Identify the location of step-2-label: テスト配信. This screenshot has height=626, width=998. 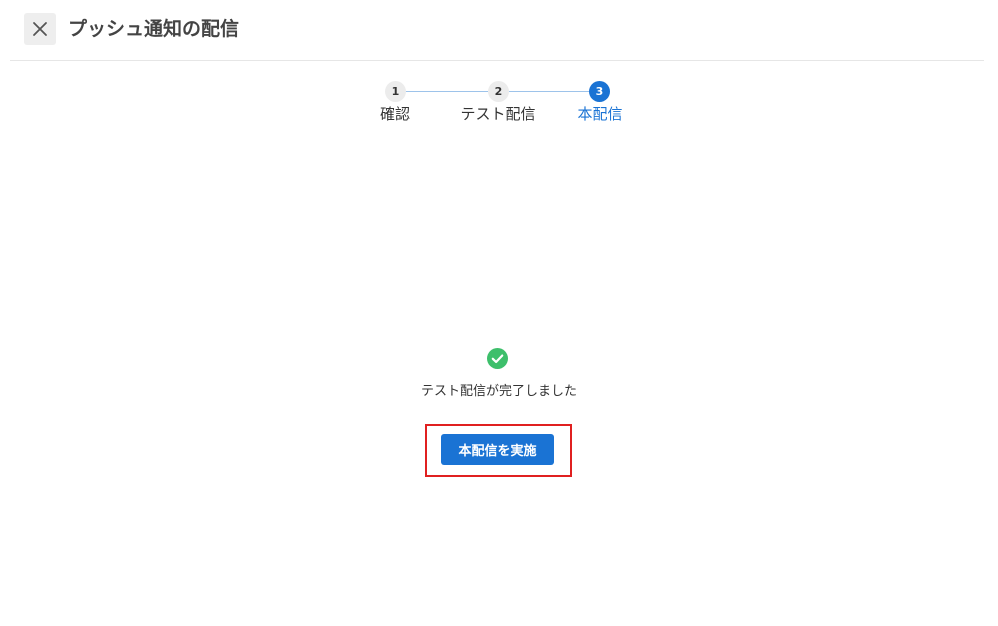
(498, 114).